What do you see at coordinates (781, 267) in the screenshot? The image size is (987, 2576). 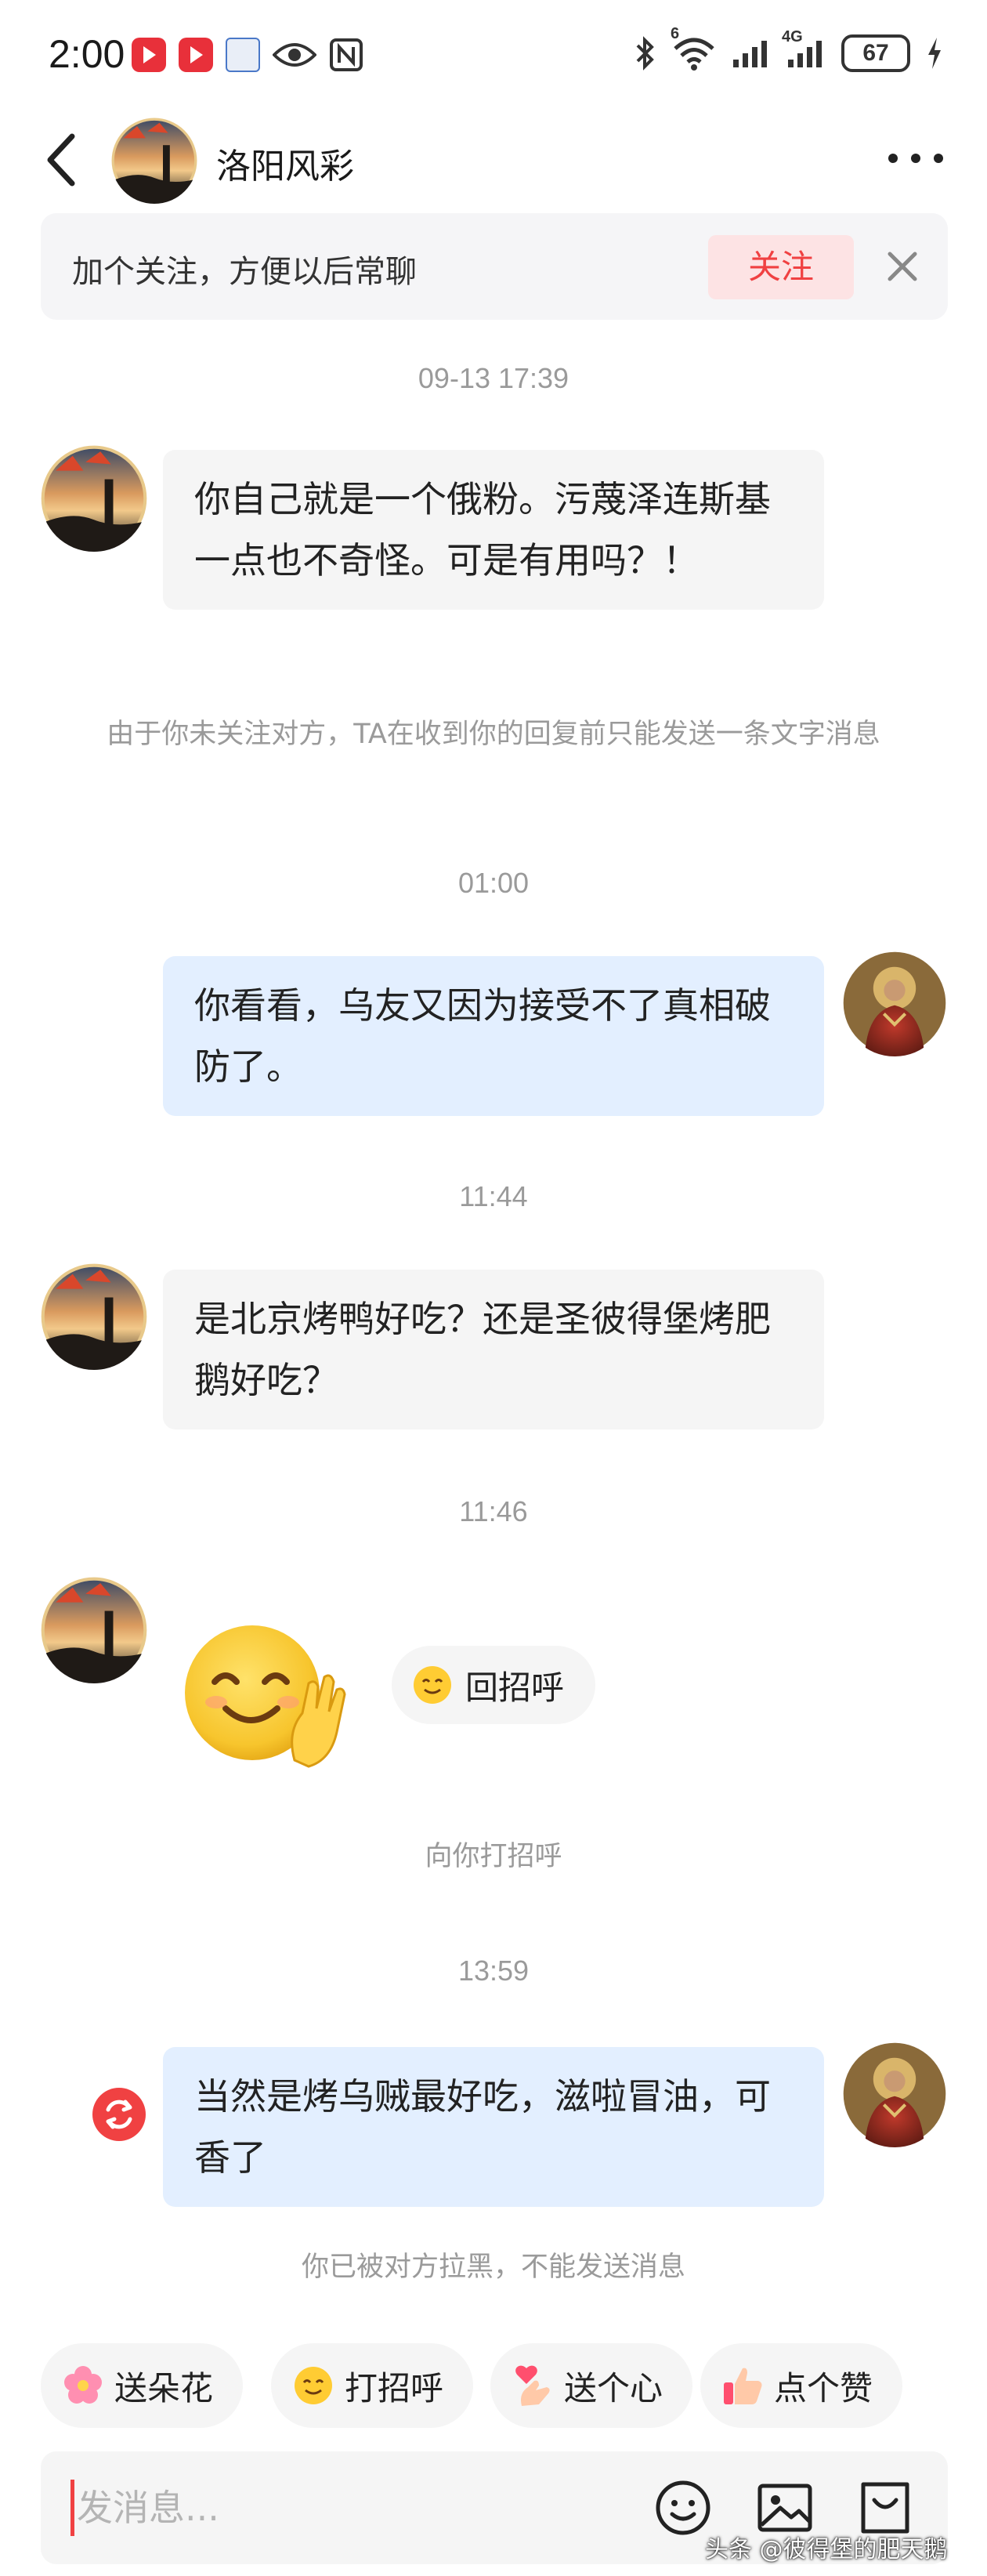 I see `follow-button: 关注` at bounding box center [781, 267].